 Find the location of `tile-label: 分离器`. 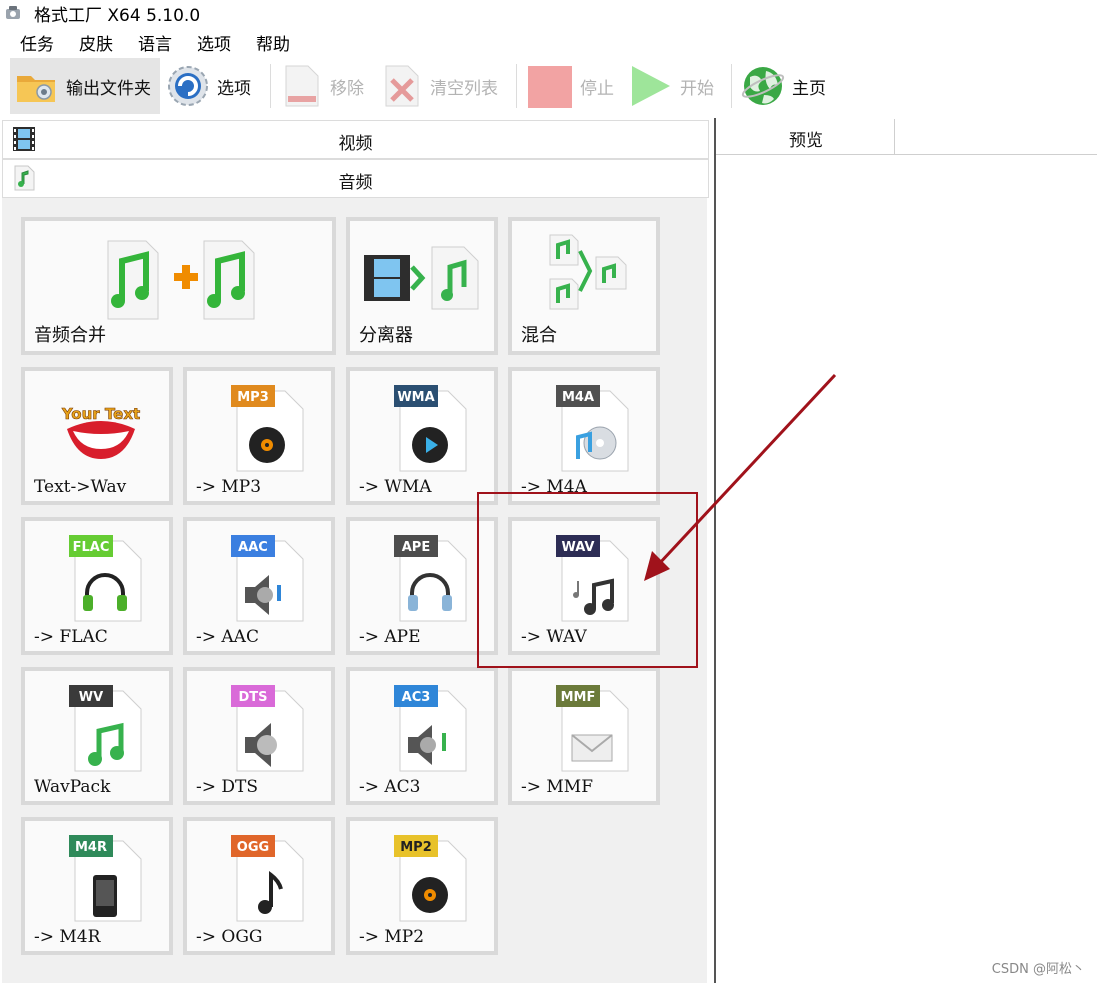

tile-label: 分离器 is located at coordinates (386, 335).